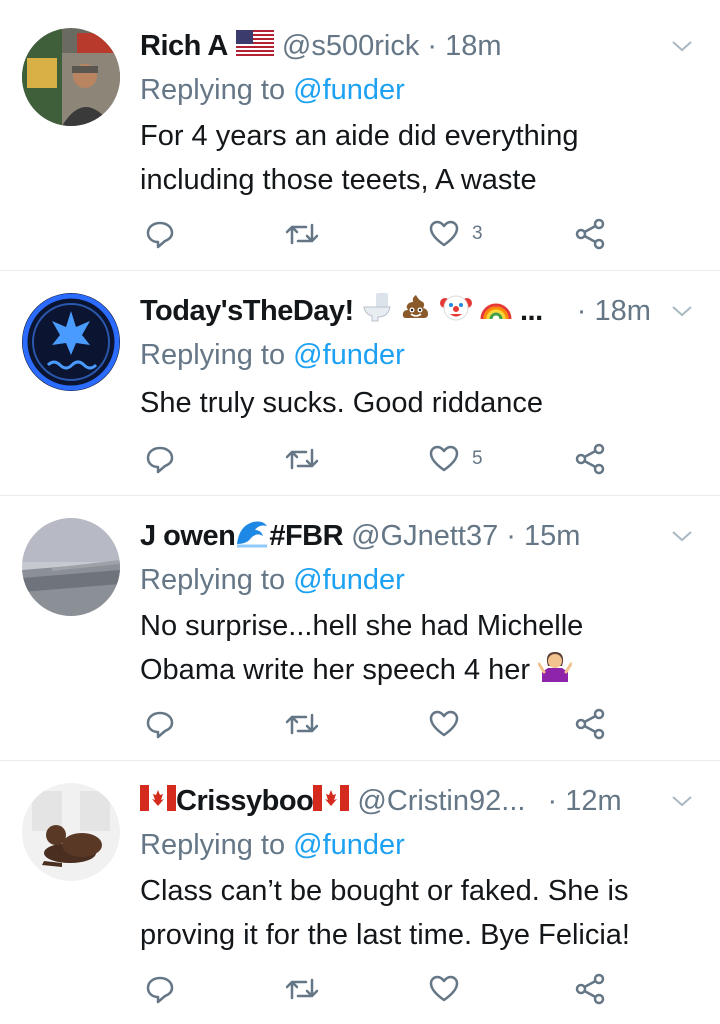 This screenshot has width=720, height=1024. I want to click on author-hashtag: #FBR, so click(306, 536).